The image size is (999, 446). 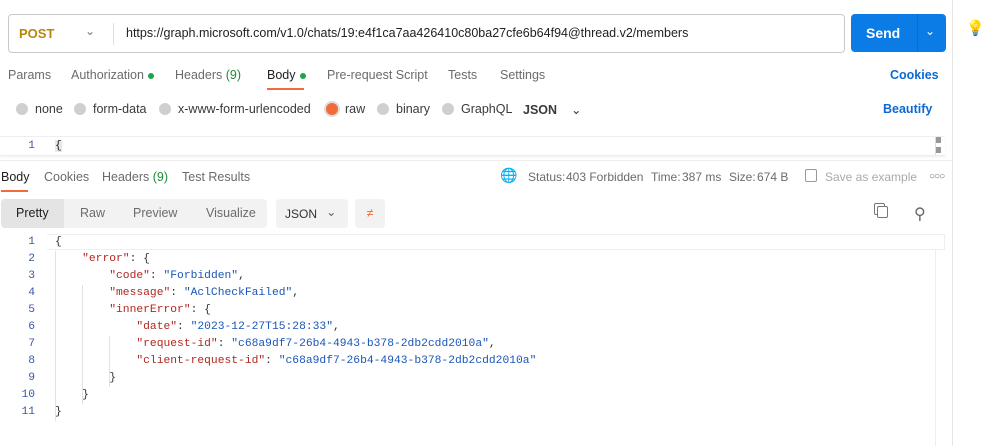 I want to click on search-icon: ⚲, so click(x=920, y=214).